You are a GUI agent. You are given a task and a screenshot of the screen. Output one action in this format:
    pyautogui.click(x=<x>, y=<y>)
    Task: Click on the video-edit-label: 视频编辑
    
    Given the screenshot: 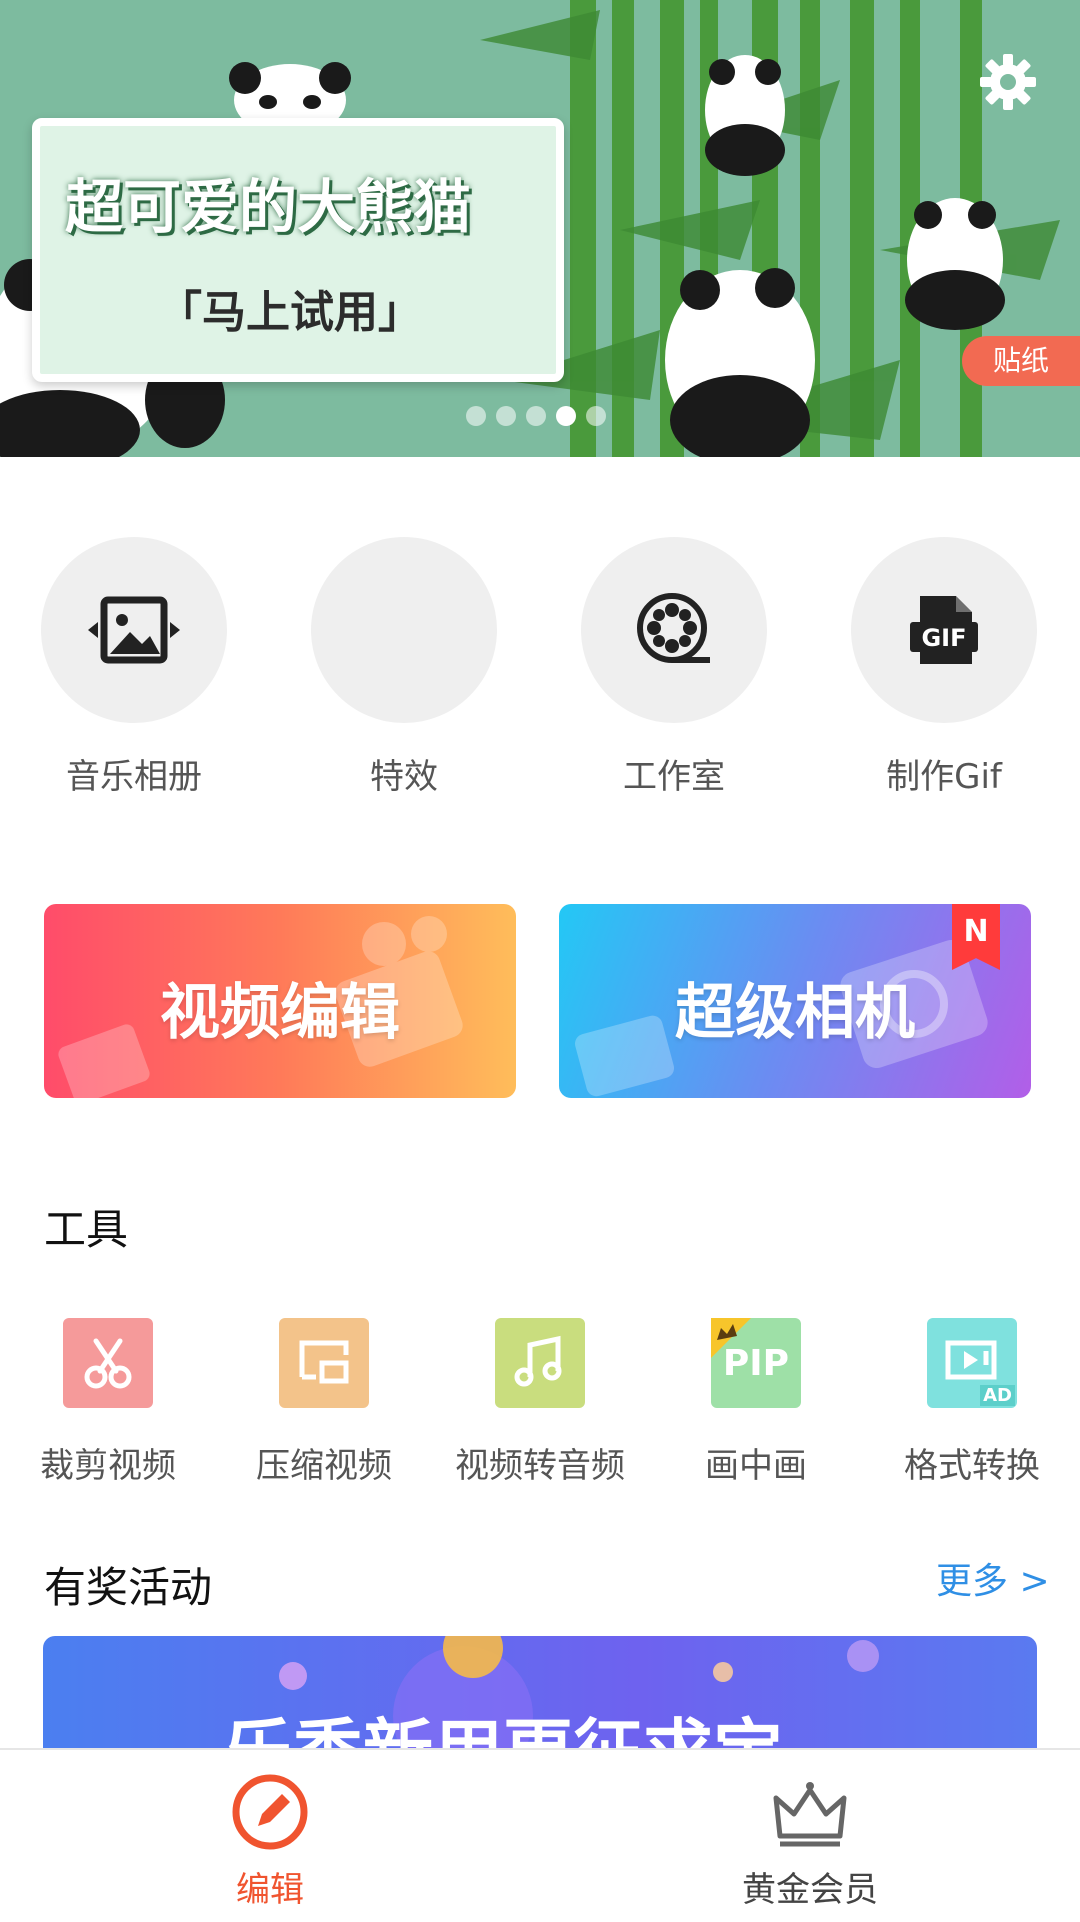 What is the action you would take?
    pyautogui.click(x=280, y=1013)
    